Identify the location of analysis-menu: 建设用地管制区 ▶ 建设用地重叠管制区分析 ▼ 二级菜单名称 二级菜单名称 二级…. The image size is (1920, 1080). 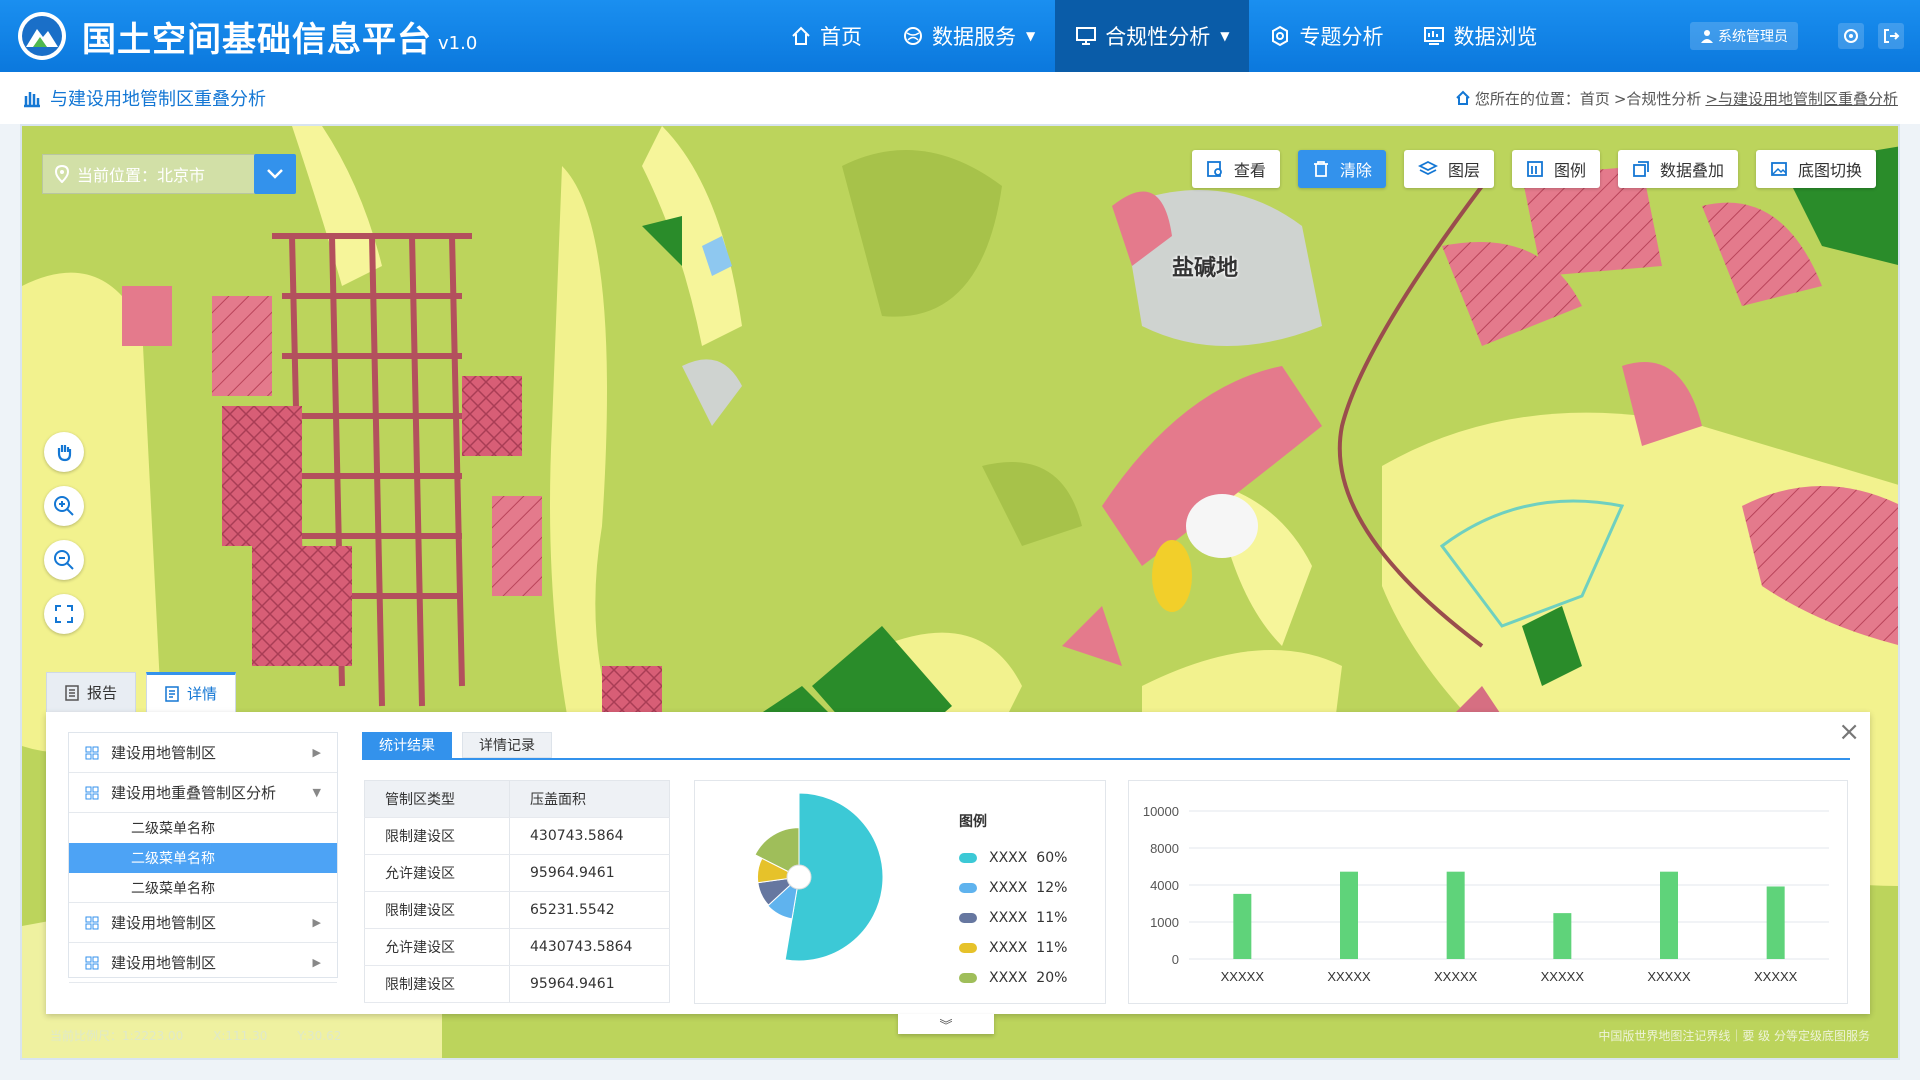
(203, 857).